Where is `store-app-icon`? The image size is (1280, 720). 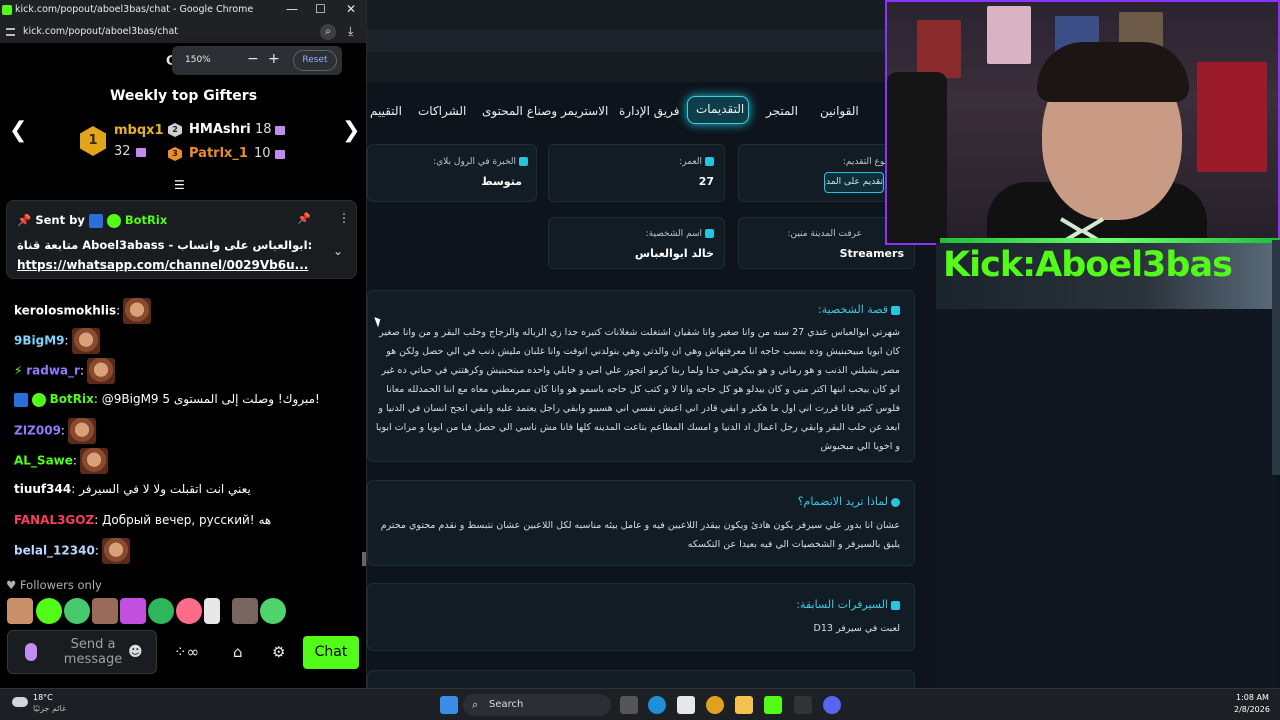
store-app-icon is located at coordinates (686, 705).